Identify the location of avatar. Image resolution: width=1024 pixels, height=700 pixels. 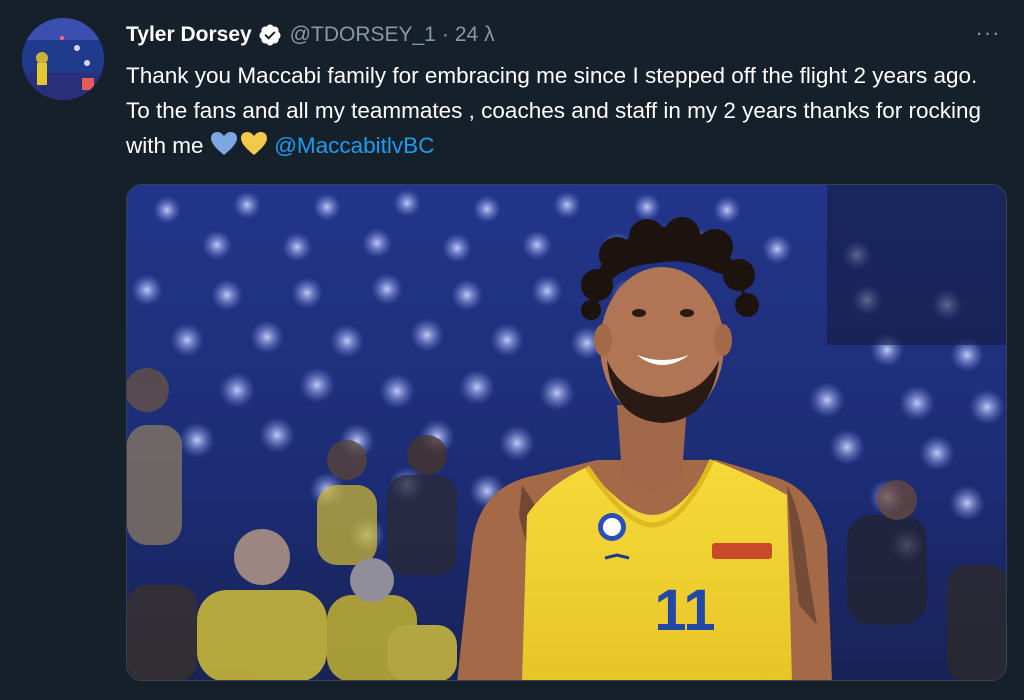
(63, 59).